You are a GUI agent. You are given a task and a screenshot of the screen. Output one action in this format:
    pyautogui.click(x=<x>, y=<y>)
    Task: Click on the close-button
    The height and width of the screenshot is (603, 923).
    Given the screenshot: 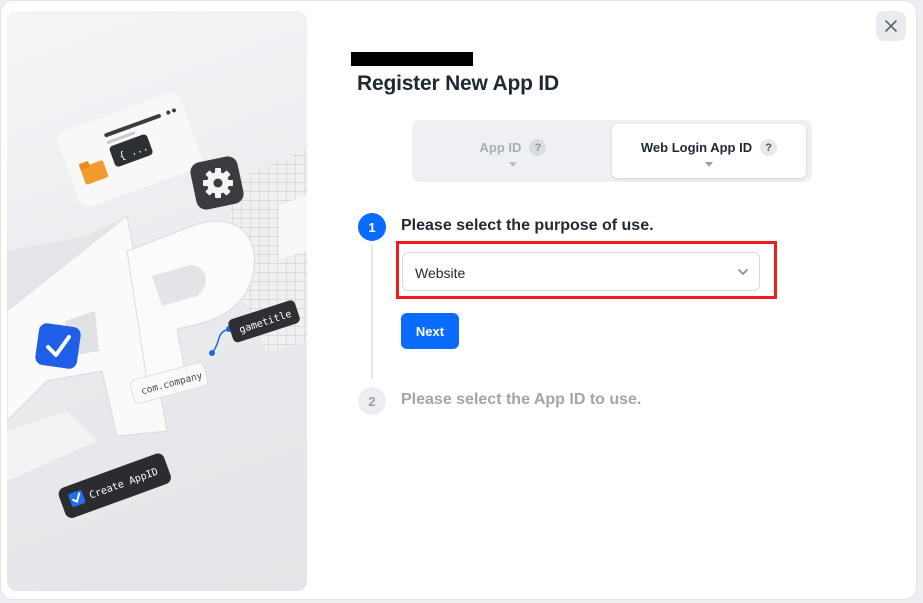 What is the action you would take?
    pyautogui.click(x=891, y=26)
    